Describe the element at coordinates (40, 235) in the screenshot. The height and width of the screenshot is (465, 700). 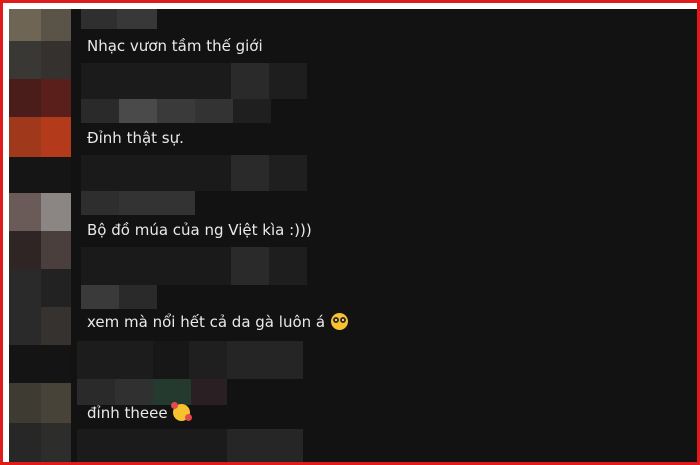
I see `pixelated-avatars` at that location.